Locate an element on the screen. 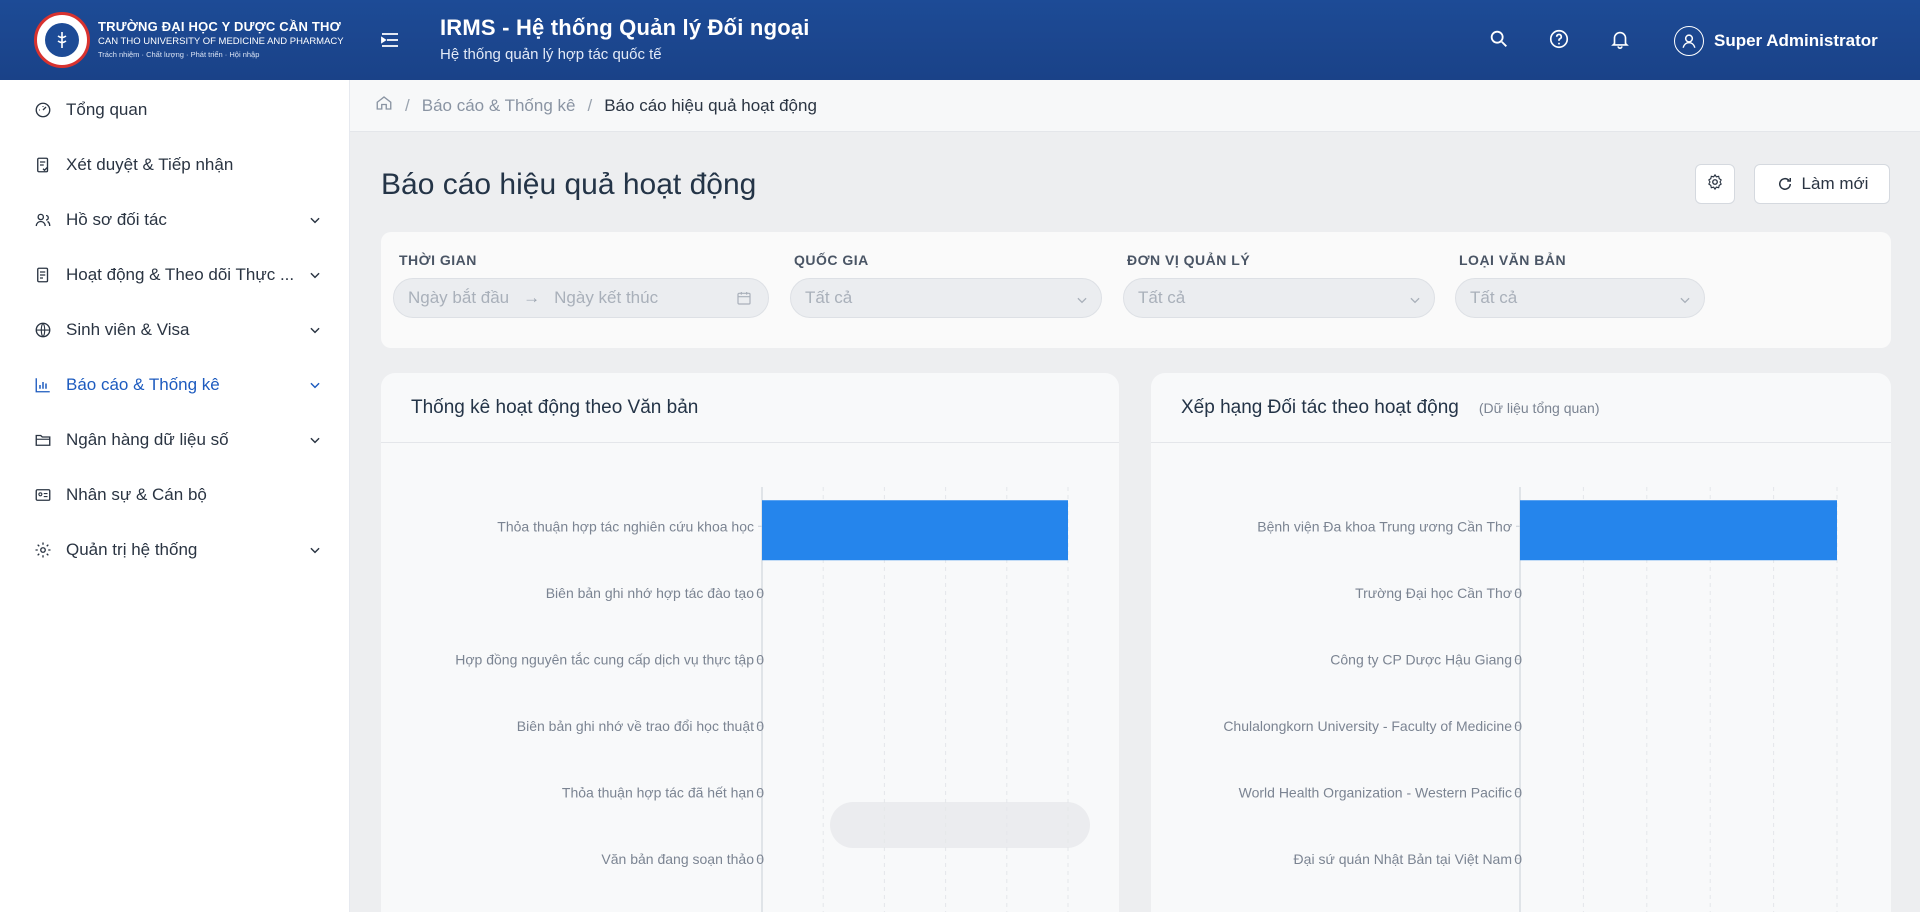 Image resolution: width=1920 pixels, height=912 pixels. settings-button is located at coordinates (1715, 184).